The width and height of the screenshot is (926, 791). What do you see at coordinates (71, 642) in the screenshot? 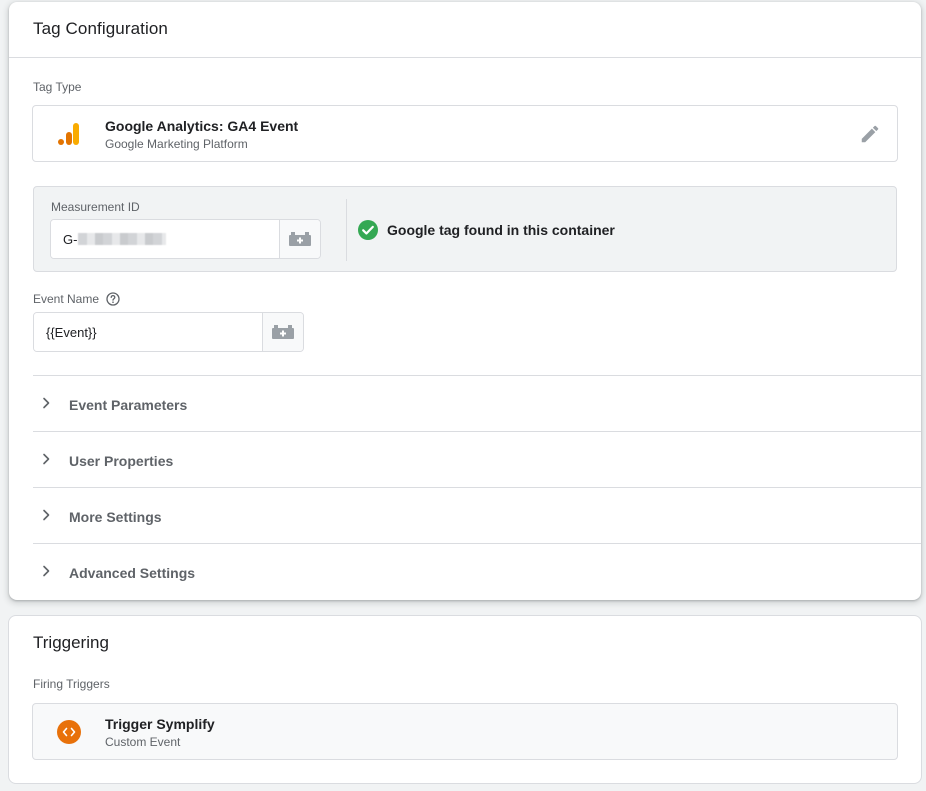
I see `triggering-title: Triggering` at bounding box center [71, 642].